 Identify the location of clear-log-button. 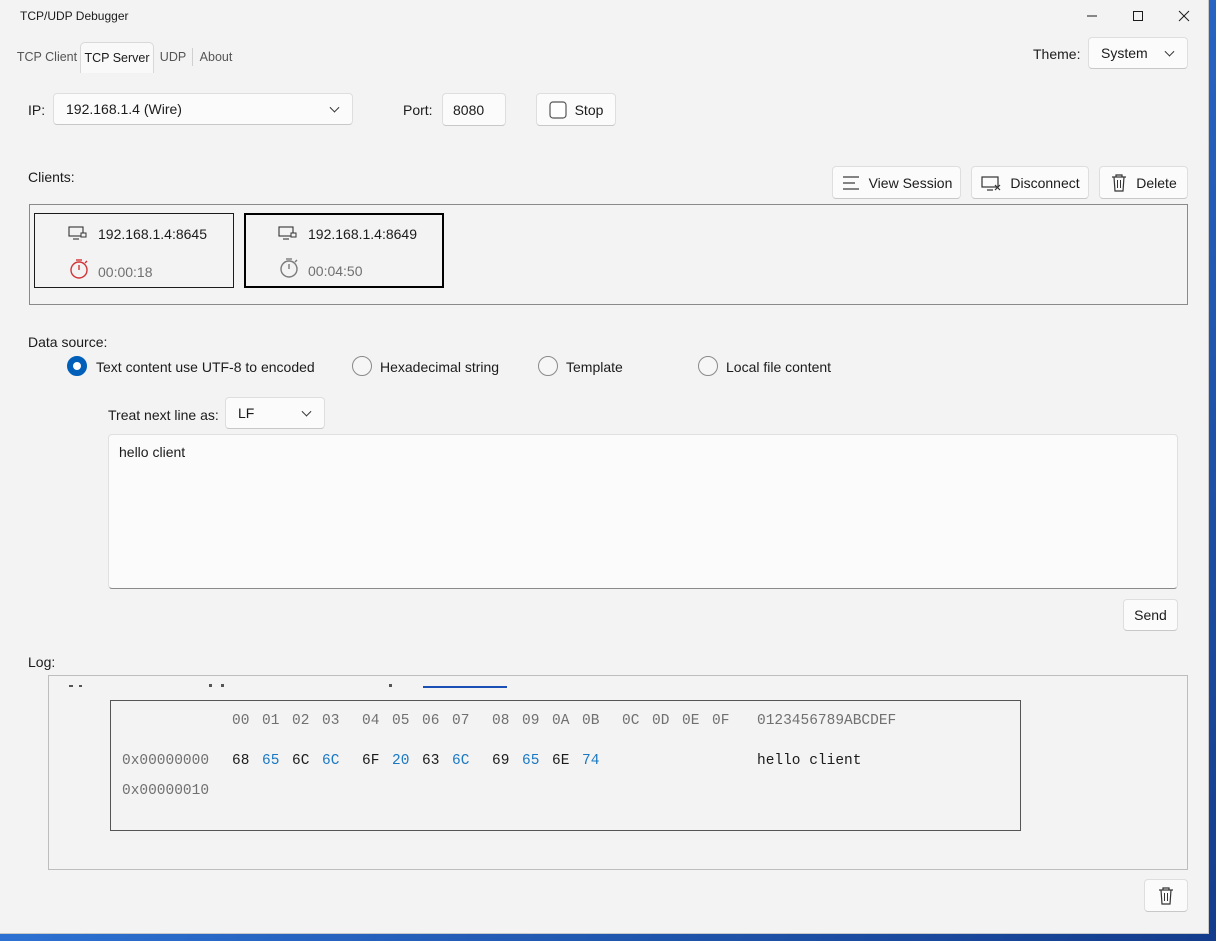
(1166, 895).